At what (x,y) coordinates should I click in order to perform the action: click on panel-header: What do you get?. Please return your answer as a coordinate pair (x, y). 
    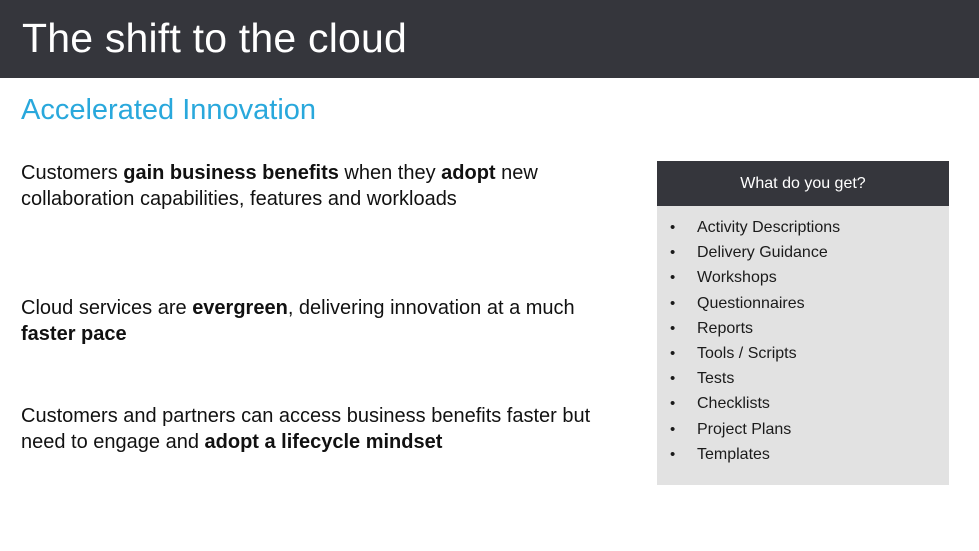
    Looking at the image, I should click on (803, 183).